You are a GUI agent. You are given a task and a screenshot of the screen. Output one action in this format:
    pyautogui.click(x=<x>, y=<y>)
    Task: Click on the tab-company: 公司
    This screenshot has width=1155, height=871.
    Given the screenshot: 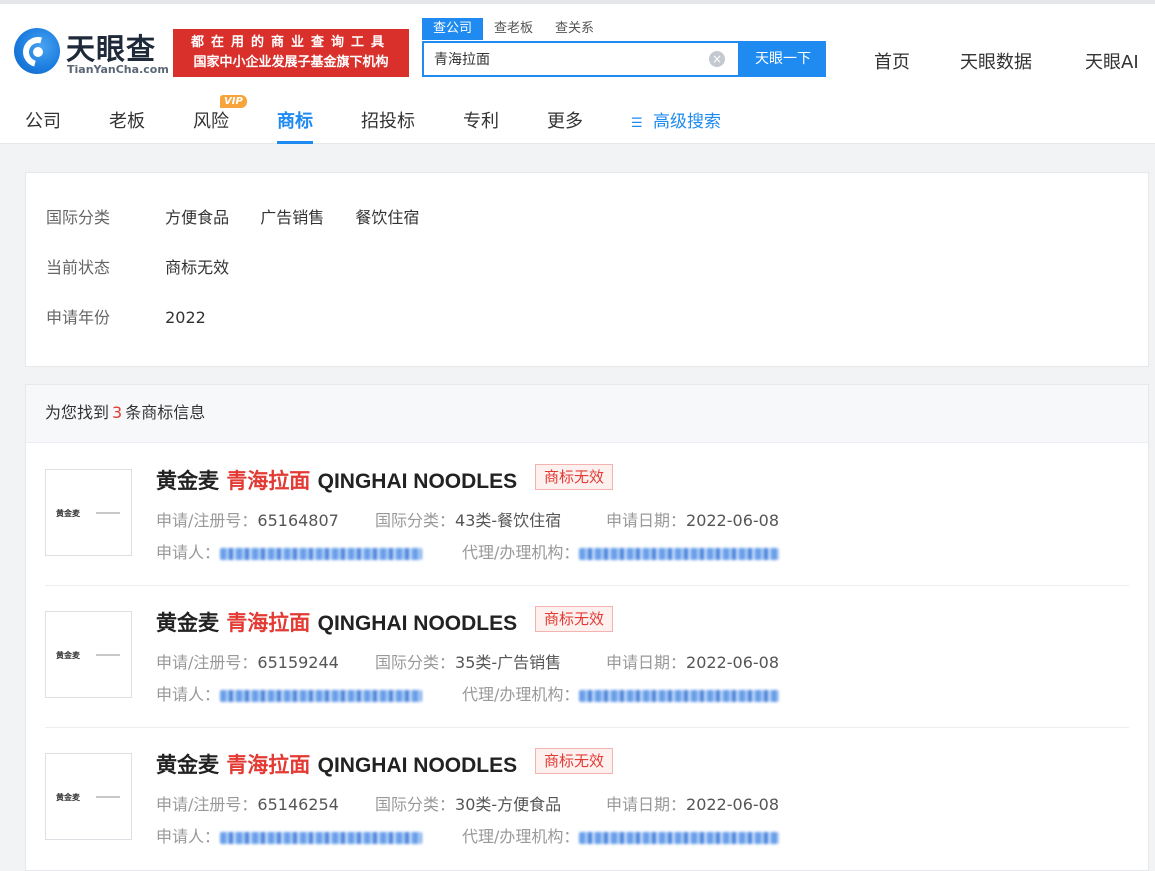 What is the action you would take?
    pyautogui.click(x=43, y=120)
    